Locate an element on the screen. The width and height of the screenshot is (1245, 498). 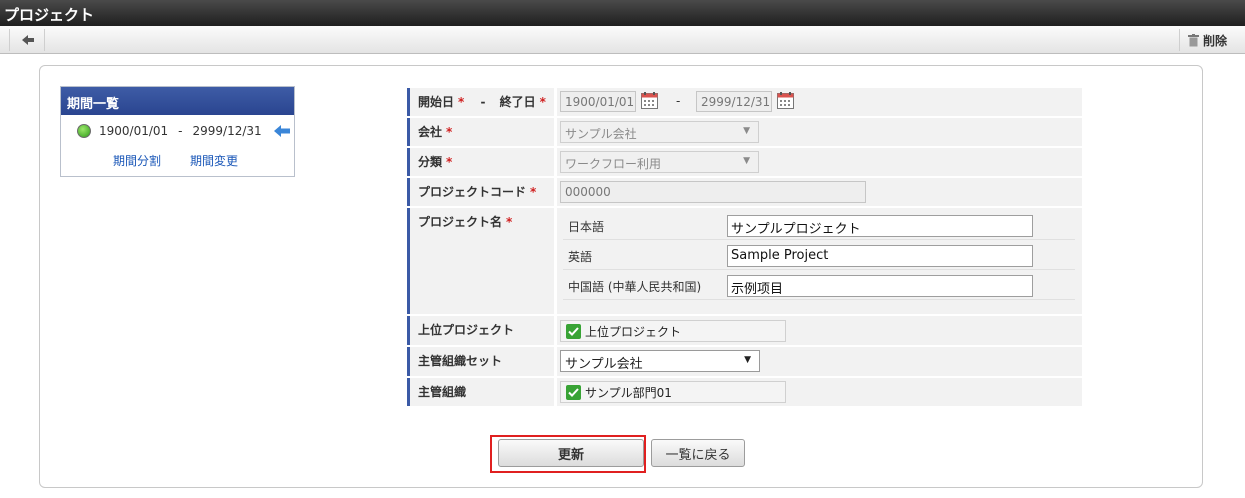
org-set-row: 主管組織セット サンプル会社 ▼ is located at coordinates (744, 361).